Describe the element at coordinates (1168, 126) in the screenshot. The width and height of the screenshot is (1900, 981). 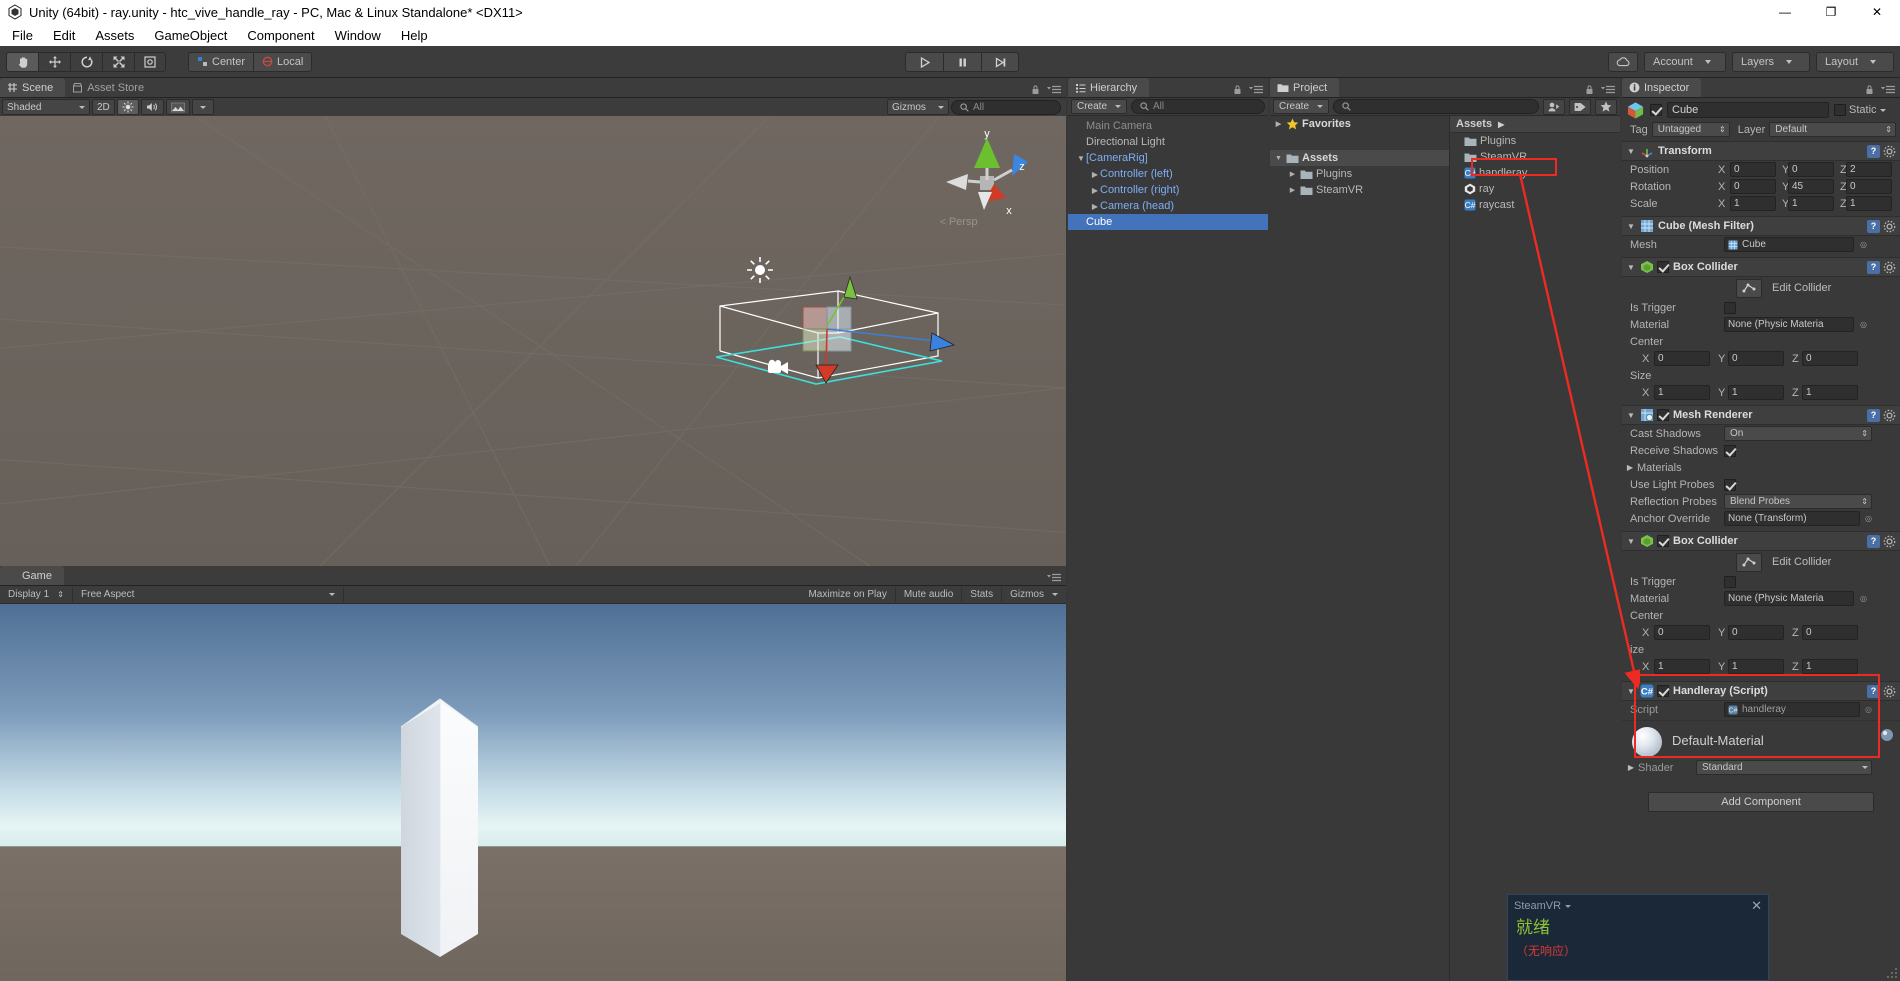
I see `hierarchy-item-main-camera: Main Camera` at that location.